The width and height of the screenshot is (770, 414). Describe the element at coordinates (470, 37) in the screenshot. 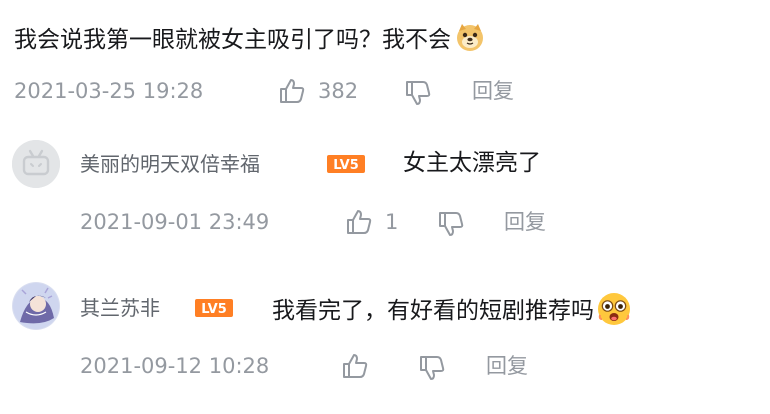

I see `doge-emoji-icon` at that location.